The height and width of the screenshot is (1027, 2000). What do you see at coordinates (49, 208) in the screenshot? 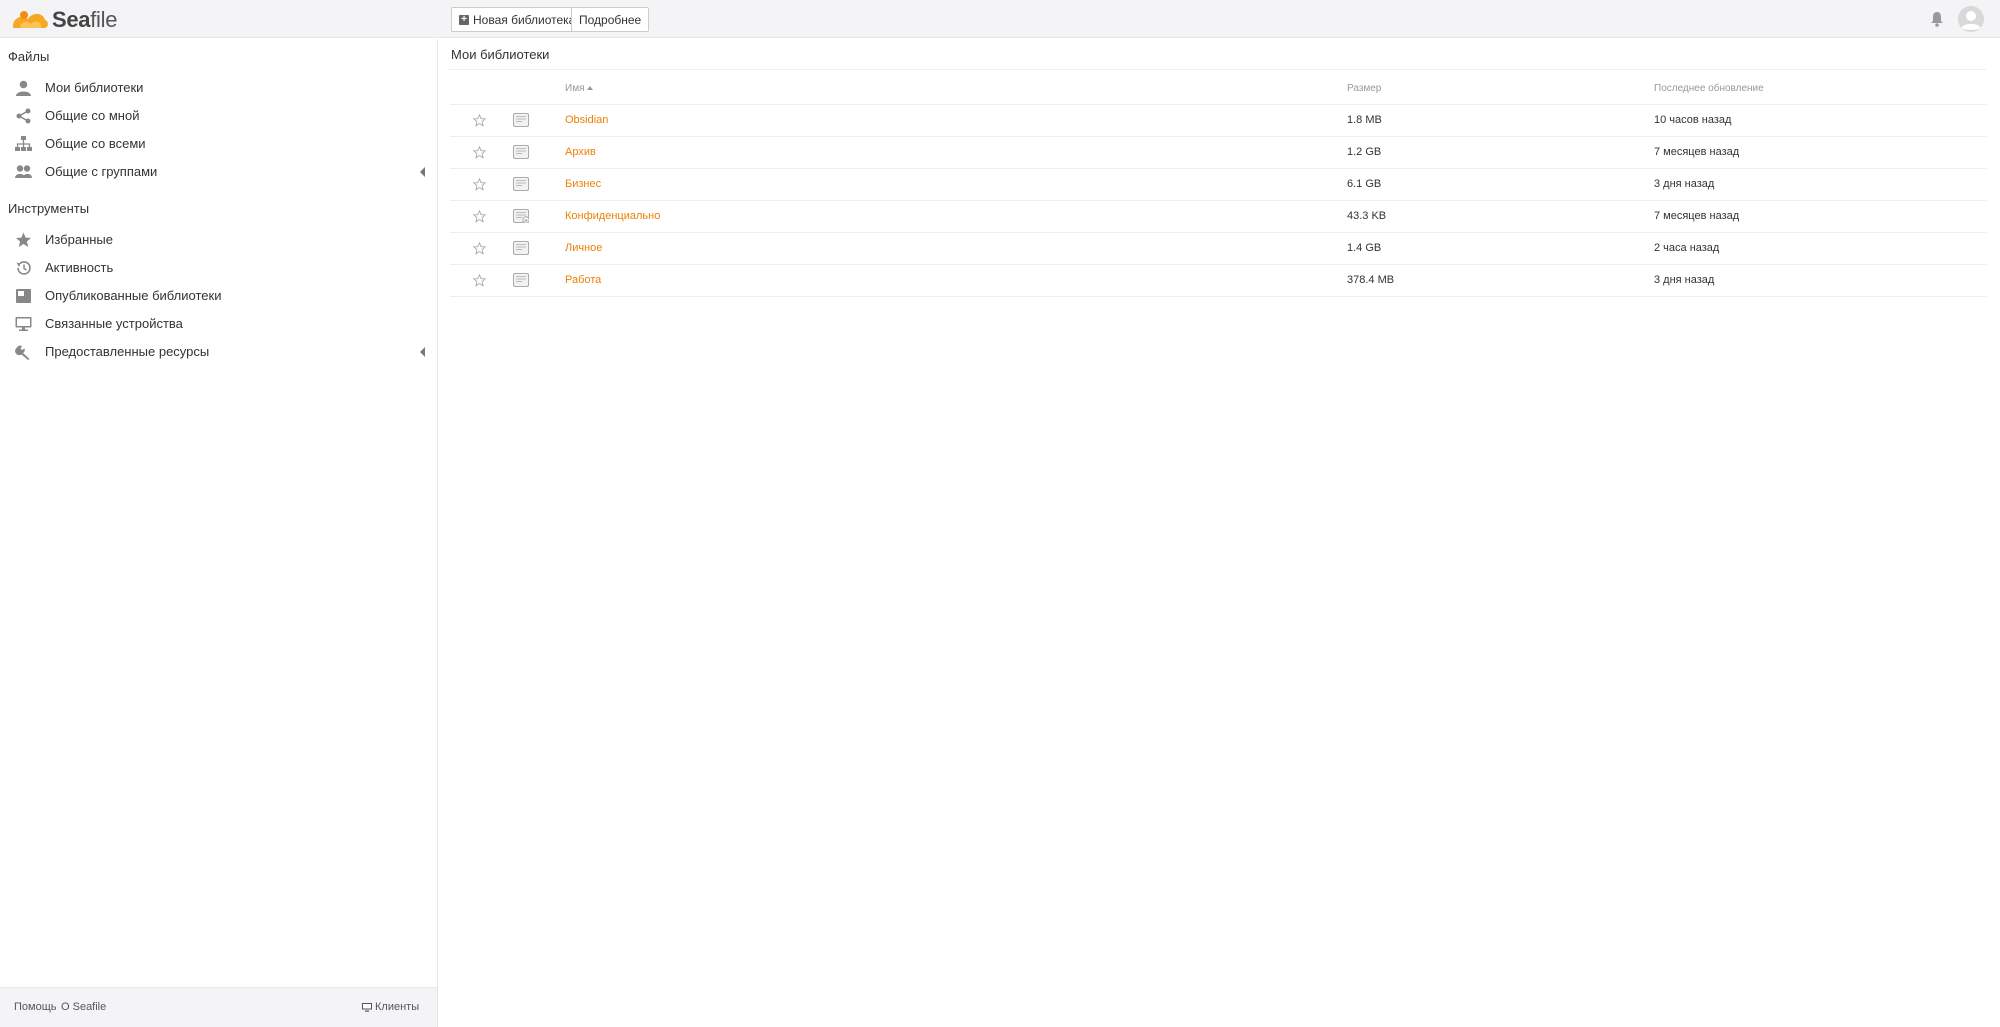
I see `tools-heading: Инструменты` at bounding box center [49, 208].